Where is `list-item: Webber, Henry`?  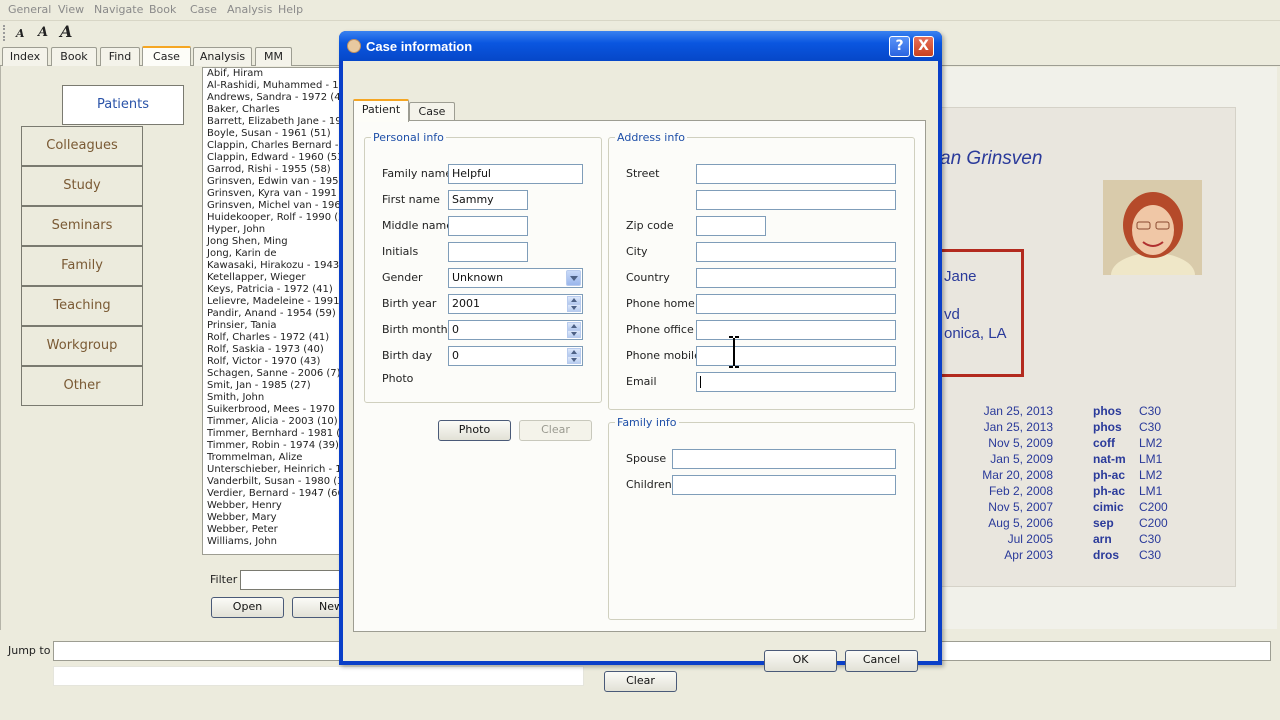 list-item: Webber, Henry is located at coordinates (272, 506).